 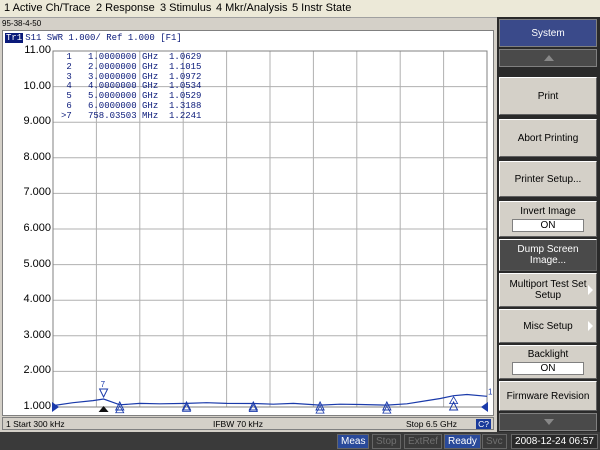 I want to click on softkey-label: Abort Printing, so click(x=548, y=138).